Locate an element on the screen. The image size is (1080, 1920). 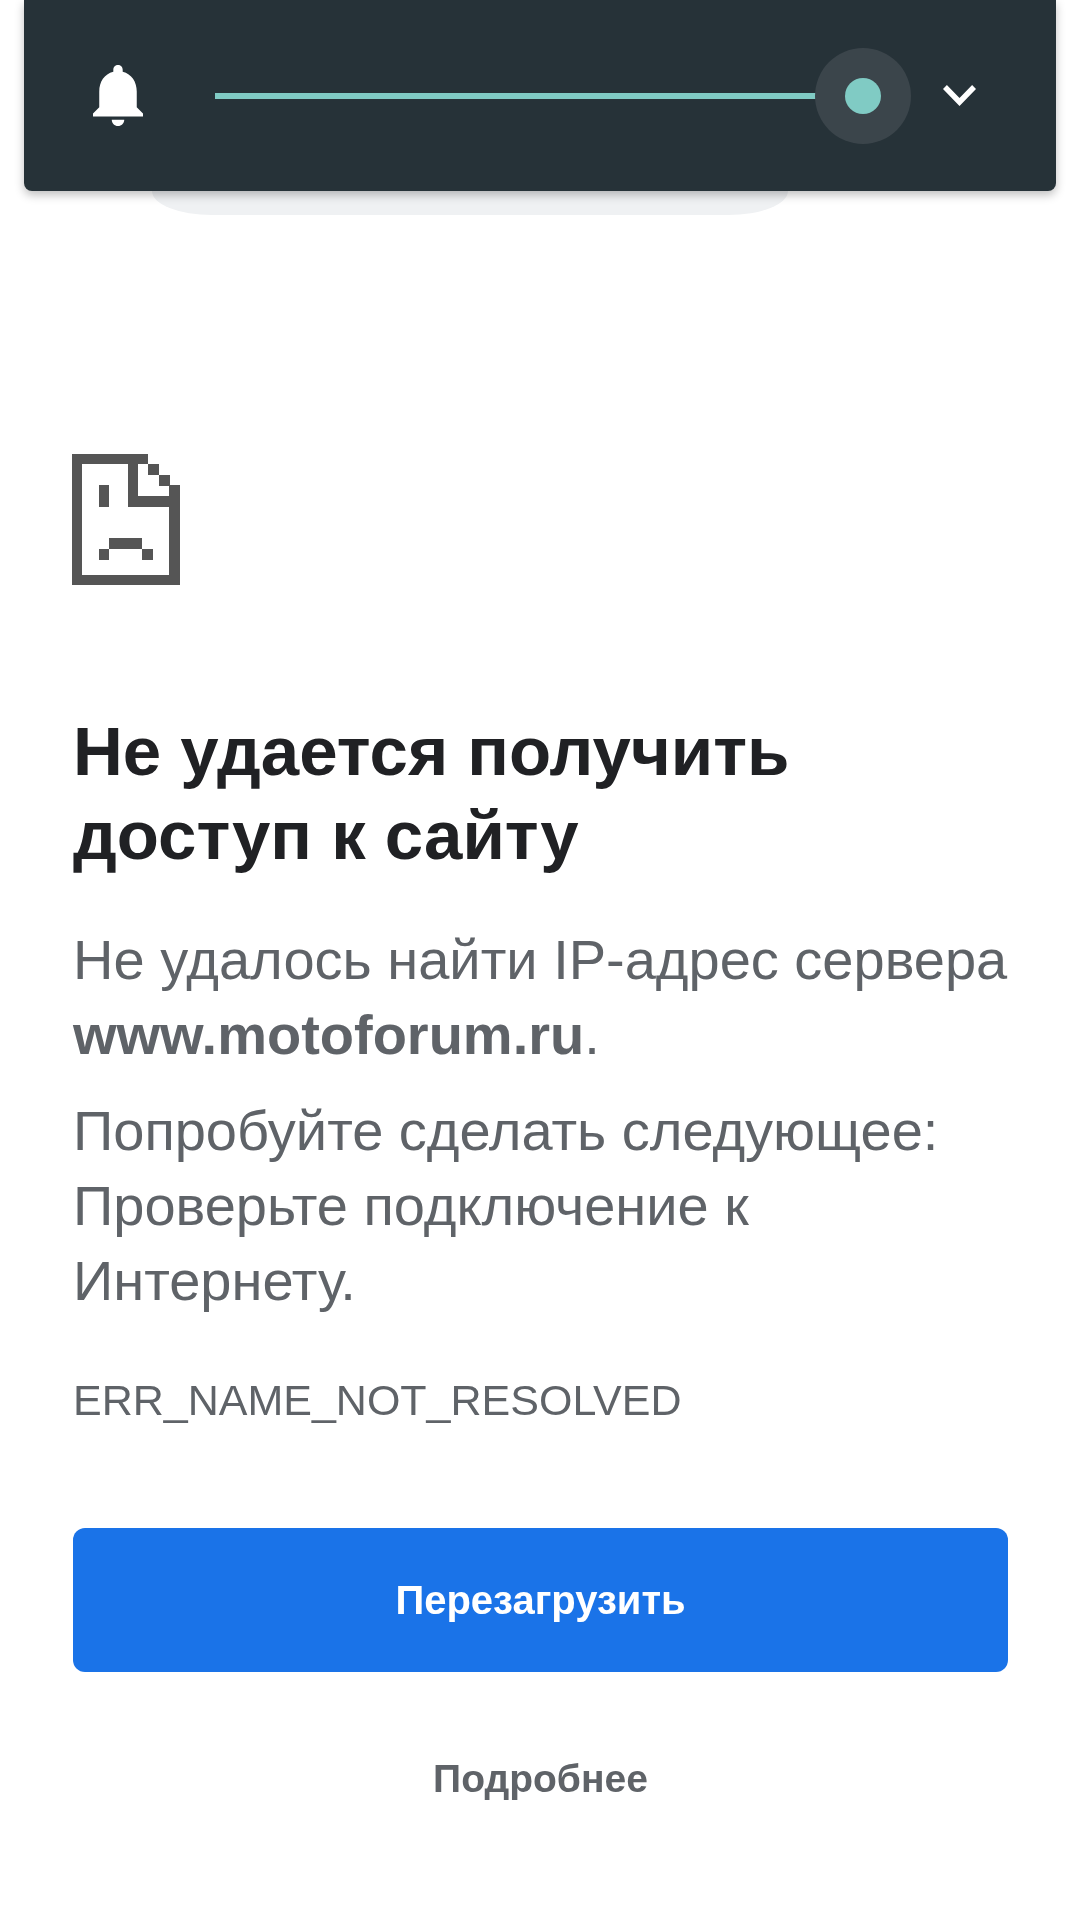
error-code: ERR_NAME_NOT_RESOLVED is located at coordinates (378, 1400).